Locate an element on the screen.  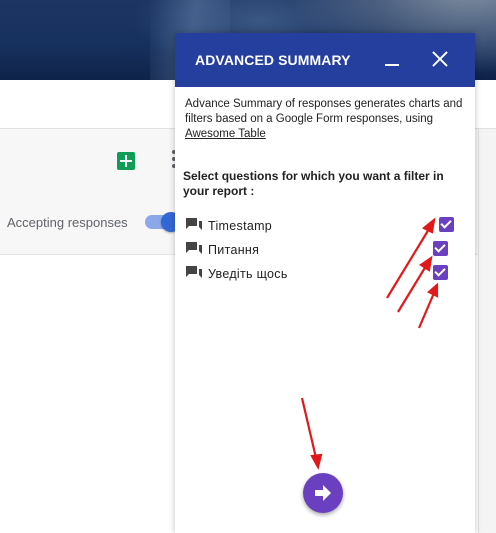
page-scrollbar is located at coordinates (487, 331).